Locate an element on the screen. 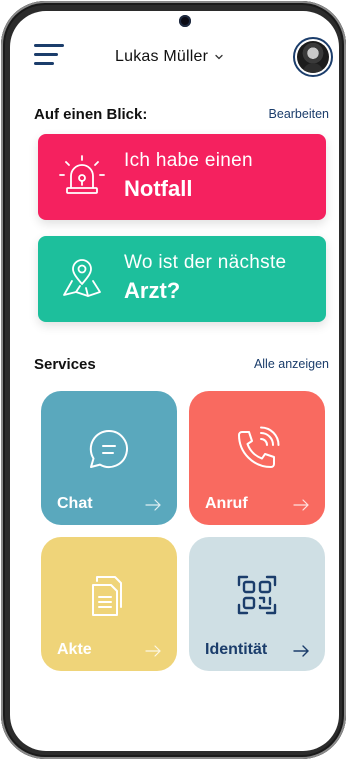 The height and width of the screenshot is (760, 347). phone-icon is located at coordinates (259, 447).